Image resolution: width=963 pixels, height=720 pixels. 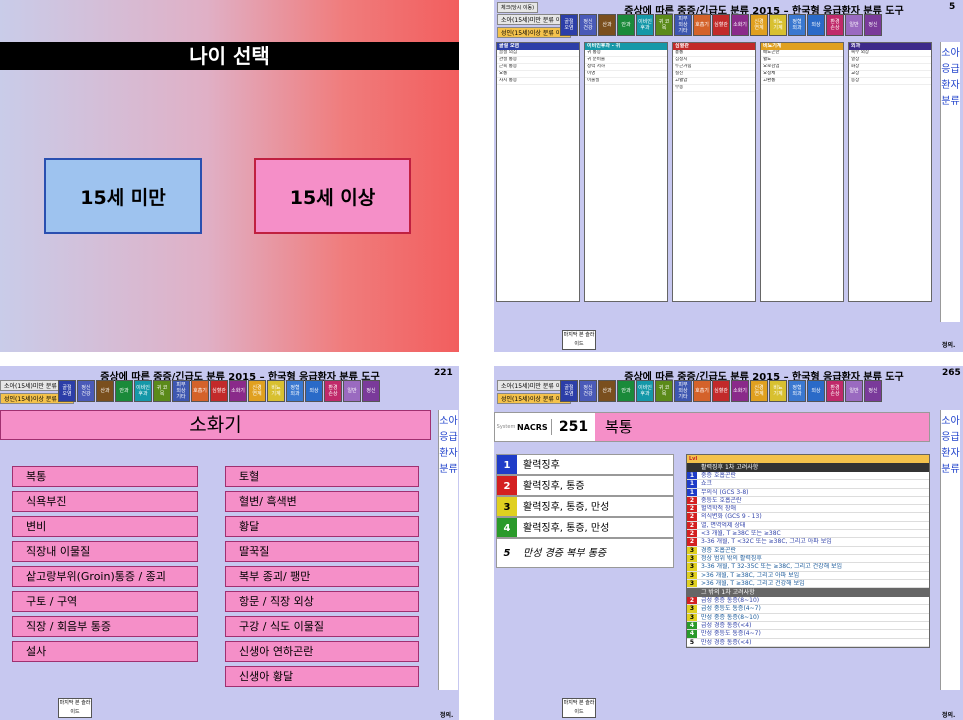 What do you see at coordinates (322, 651) in the screenshot?
I see `symptom-button: 신생아 연하곤란` at bounding box center [322, 651].